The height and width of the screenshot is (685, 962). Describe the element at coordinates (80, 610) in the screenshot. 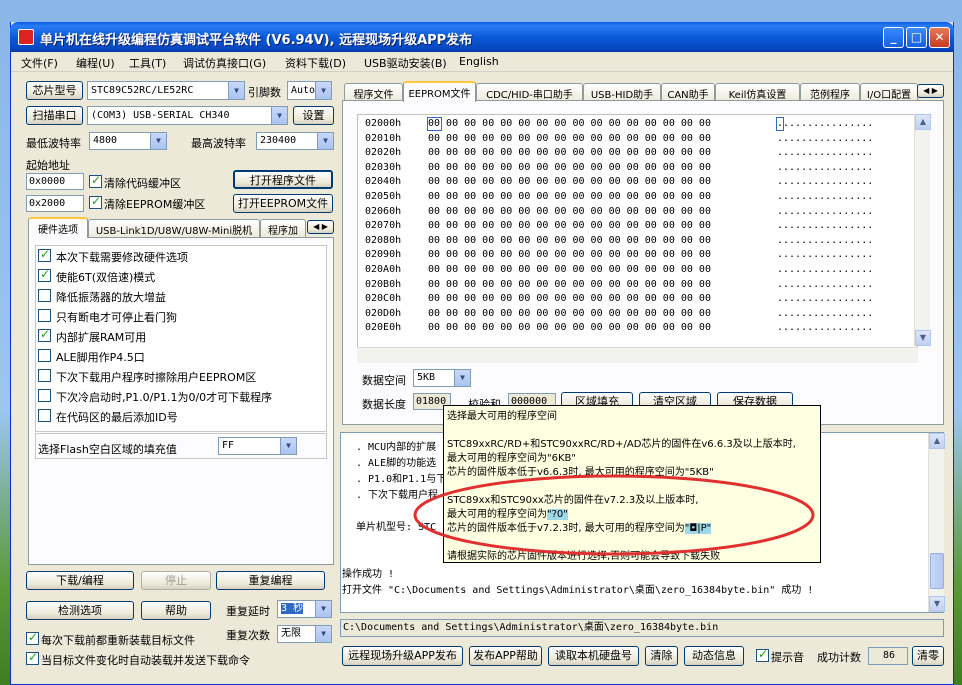

I see `check-options-button: 检测选项` at that location.